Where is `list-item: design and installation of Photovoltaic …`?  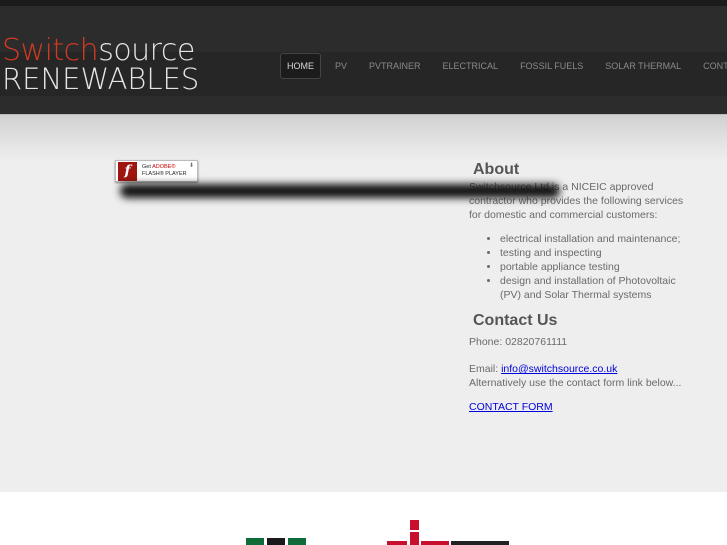
list-item: design and installation of Photovoltaic … is located at coordinates (597, 288).